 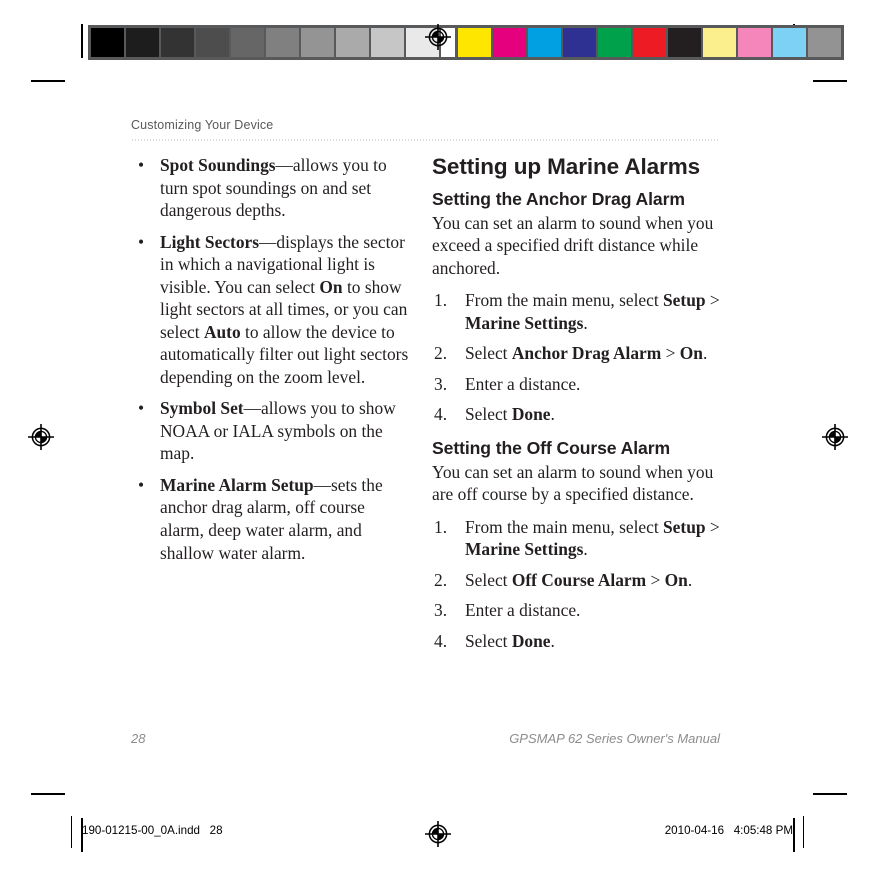 What do you see at coordinates (237, 484) in the screenshot?
I see `bullet-term: Marine Alarm Setup` at bounding box center [237, 484].